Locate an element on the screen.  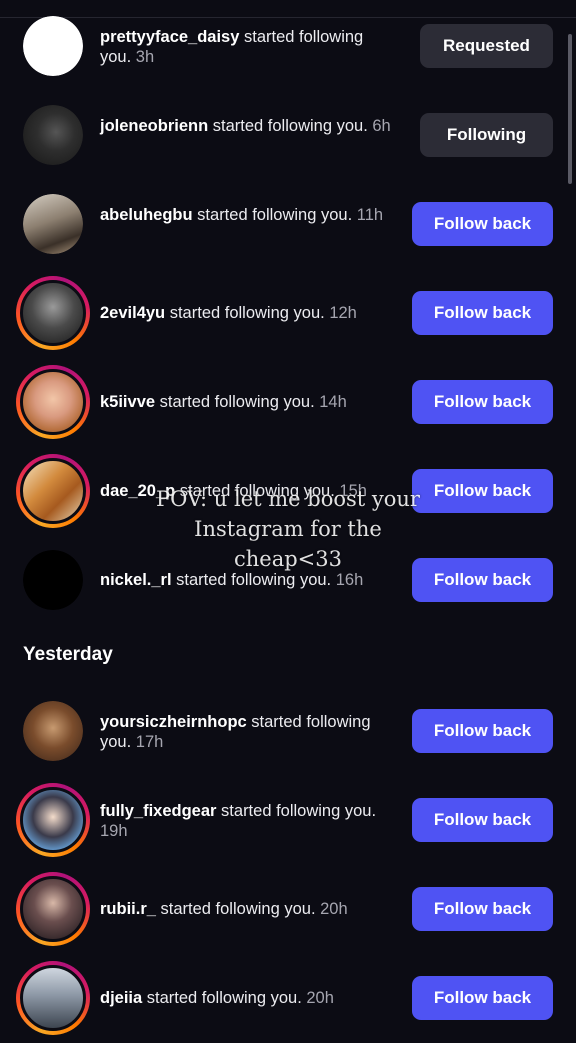
username: 2evil4yu is located at coordinates (132, 313).